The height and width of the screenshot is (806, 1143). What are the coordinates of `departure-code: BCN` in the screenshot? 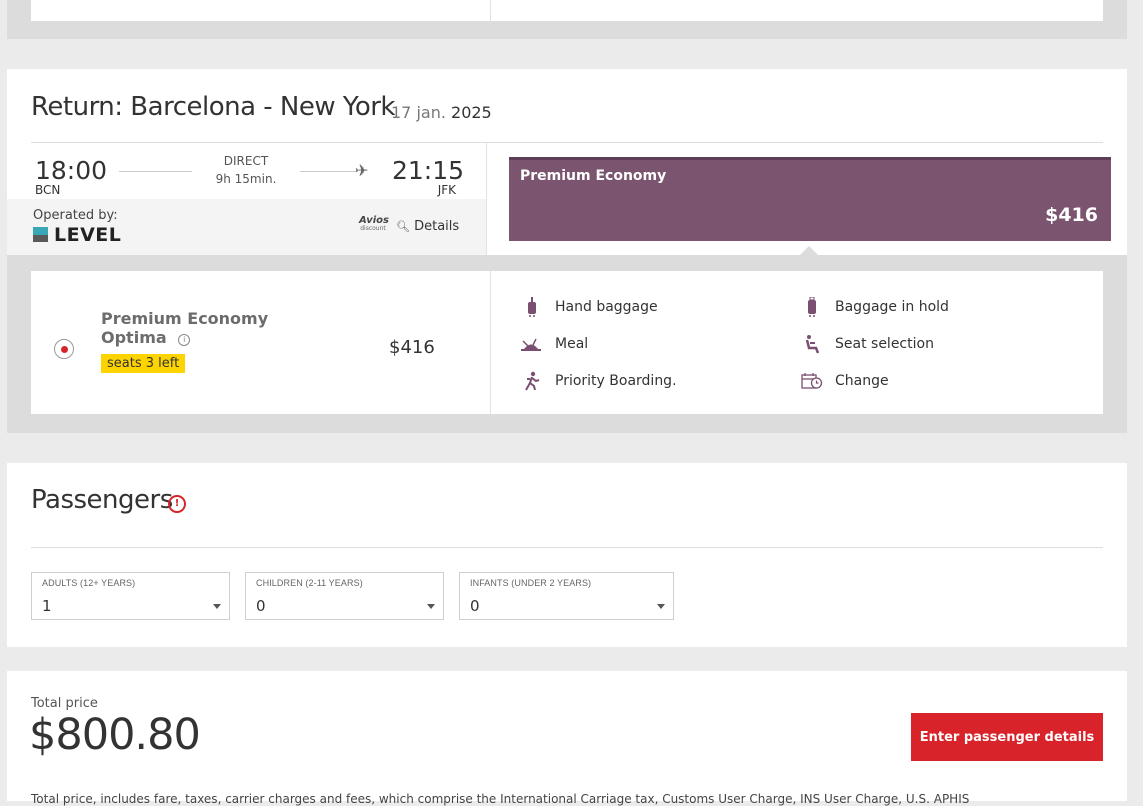 It's located at (48, 190).